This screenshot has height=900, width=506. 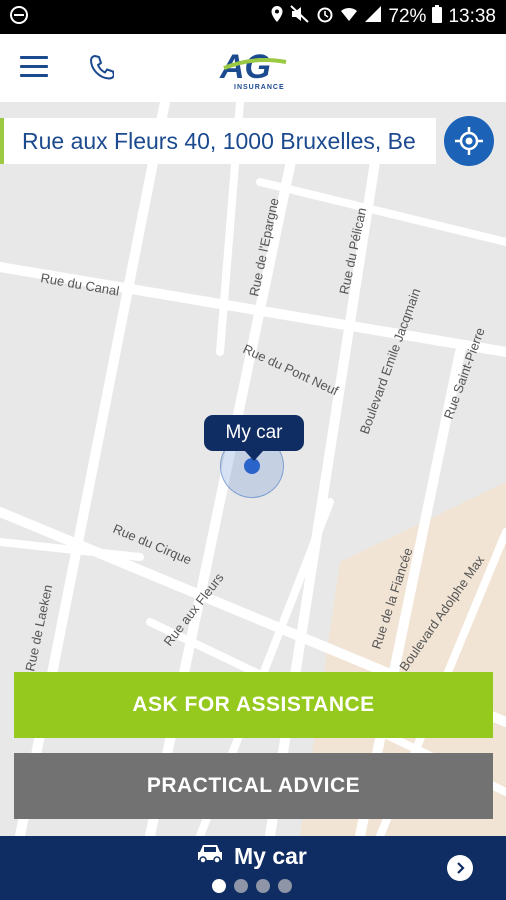 I want to click on car-icon, so click(x=210, y=856).